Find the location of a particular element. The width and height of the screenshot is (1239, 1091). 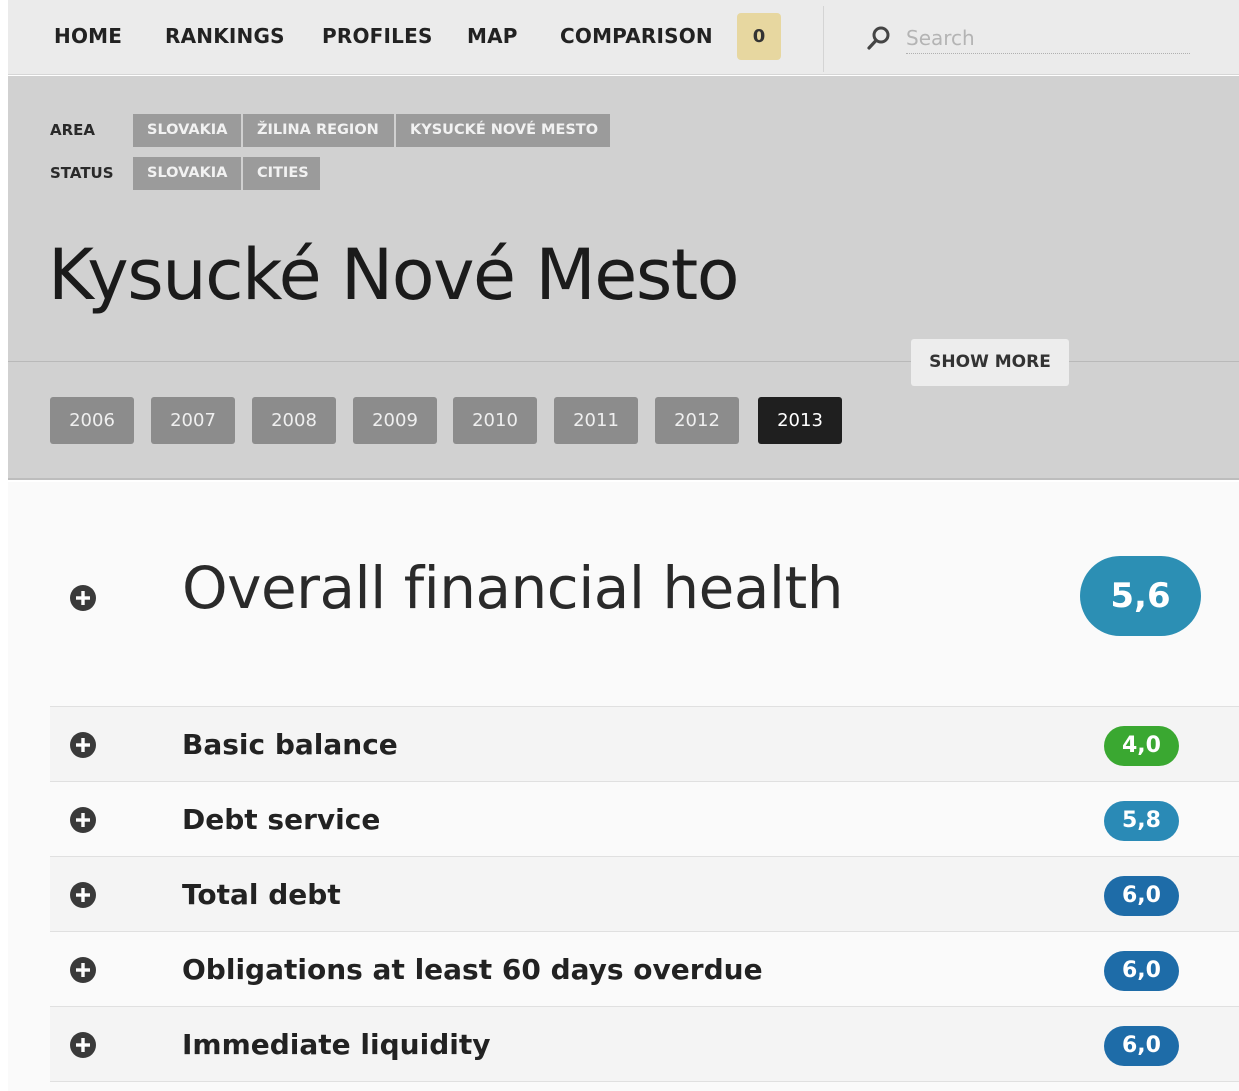

area-label: AREA is located at coordinates (73, 130).